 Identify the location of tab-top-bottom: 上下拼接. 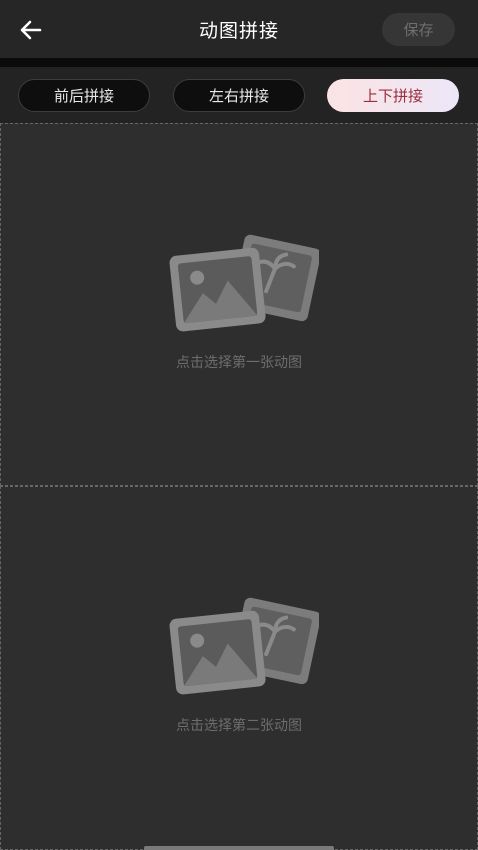
(393, 95).